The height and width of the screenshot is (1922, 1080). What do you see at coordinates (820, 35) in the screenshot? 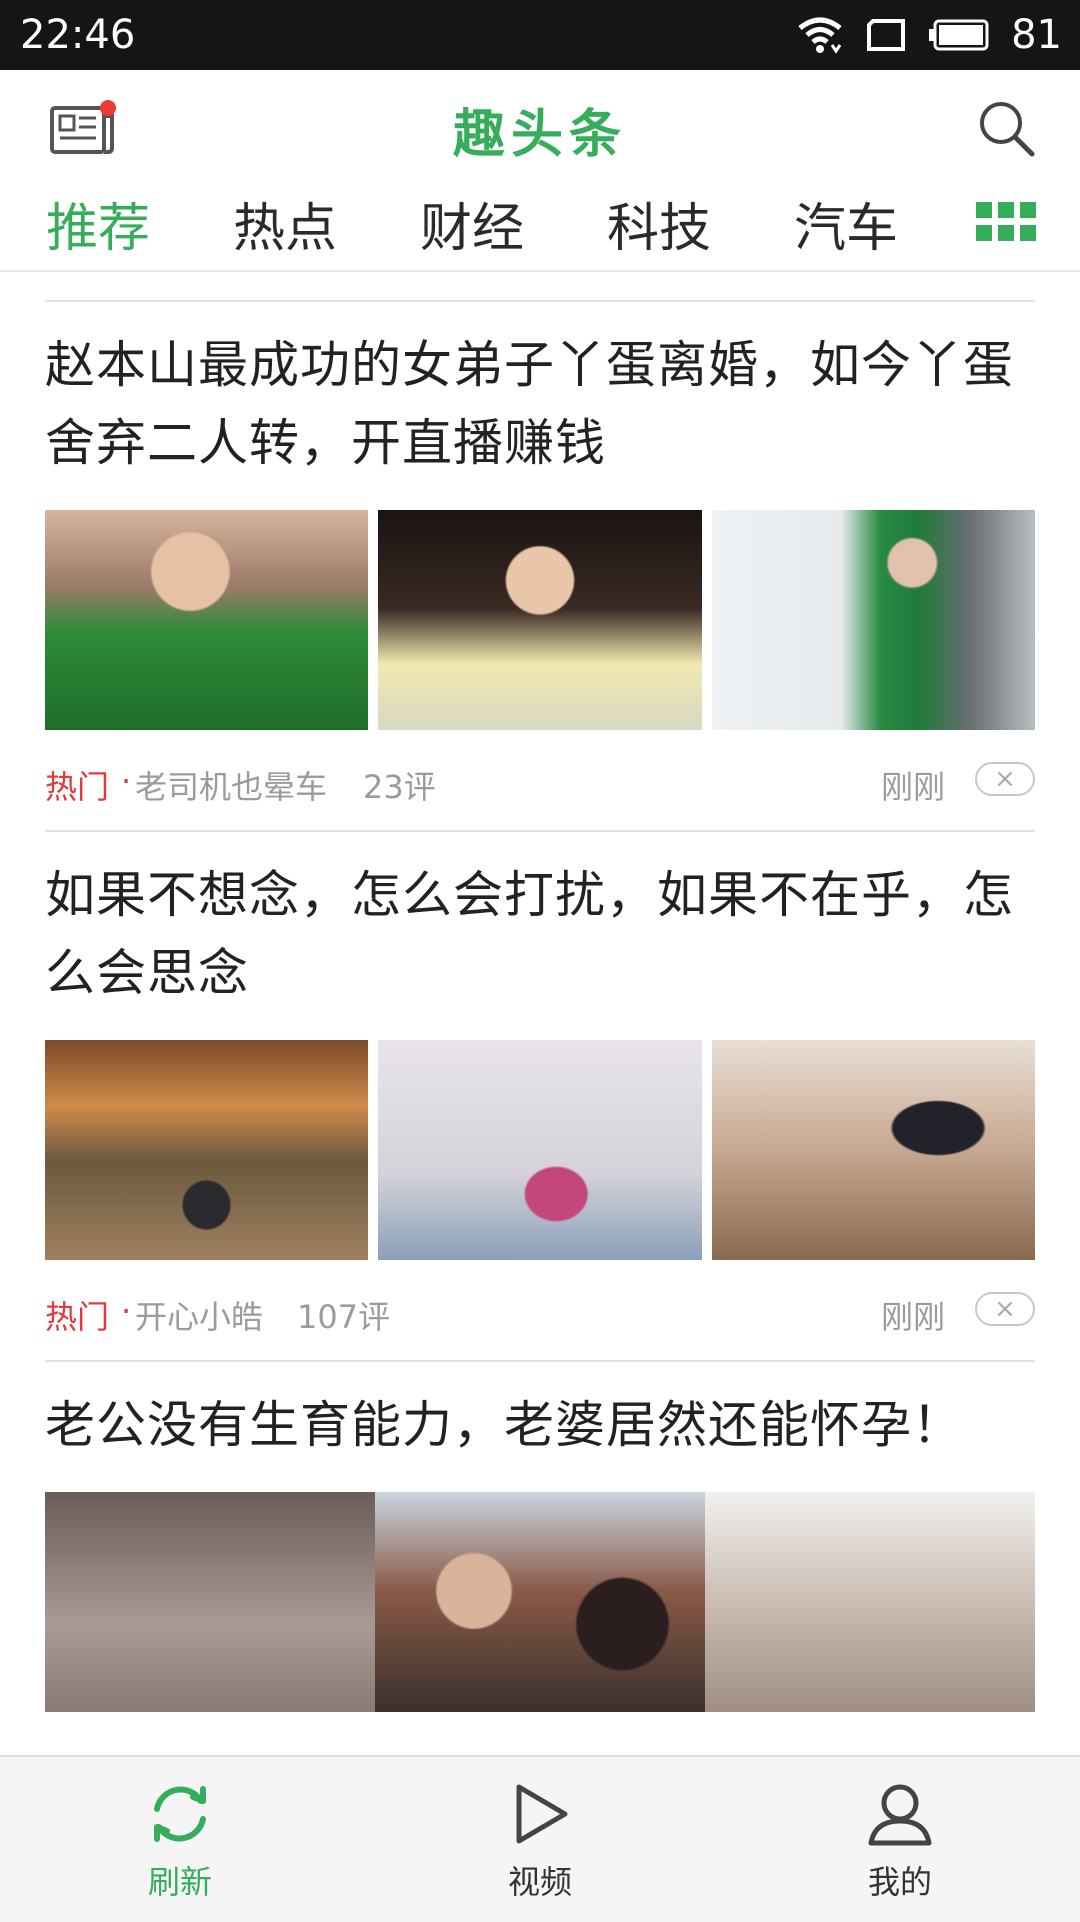
I see `wifi-icon` at bounding box center [820, 35].